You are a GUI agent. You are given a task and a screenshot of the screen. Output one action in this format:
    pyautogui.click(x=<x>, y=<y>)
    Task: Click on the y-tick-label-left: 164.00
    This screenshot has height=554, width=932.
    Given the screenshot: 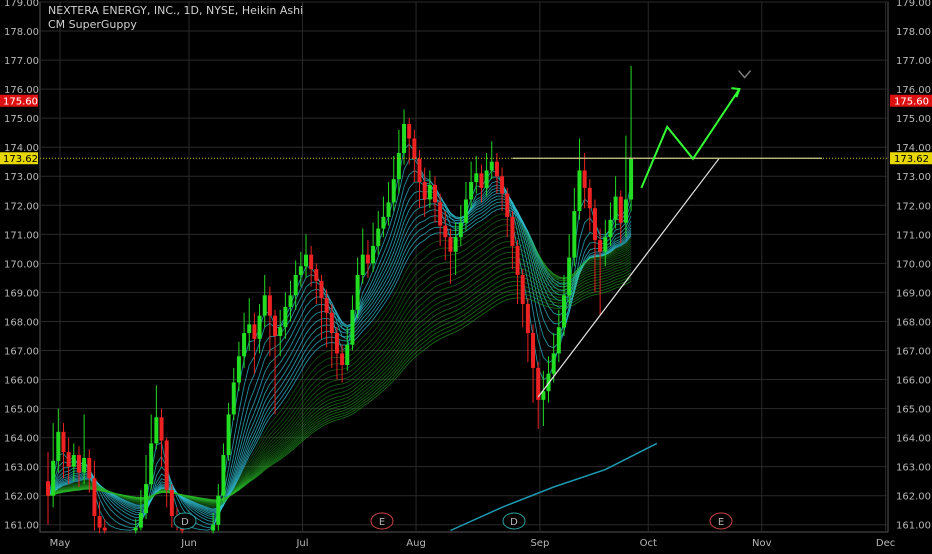 What is the action you would take?
    pyautogui.click(x=21, y=439)
    